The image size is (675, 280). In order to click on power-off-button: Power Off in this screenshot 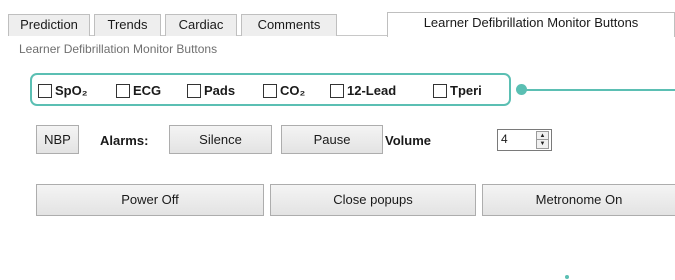, I will do `click(150, 200)`.